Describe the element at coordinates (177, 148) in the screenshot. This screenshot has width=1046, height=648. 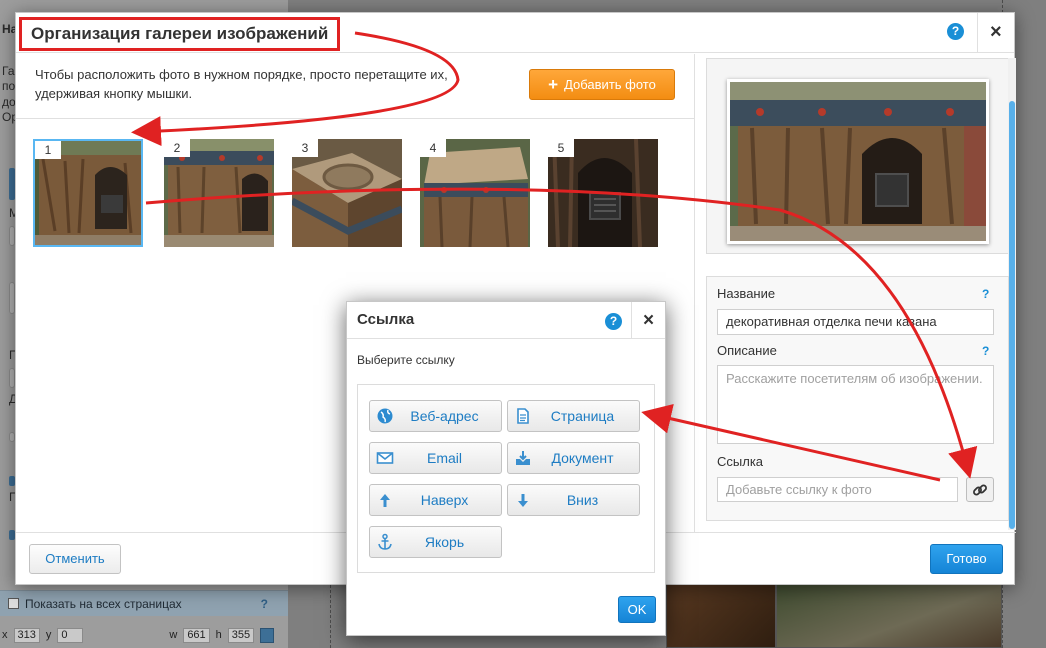
I see `thumbnail-number: 2` at that location.